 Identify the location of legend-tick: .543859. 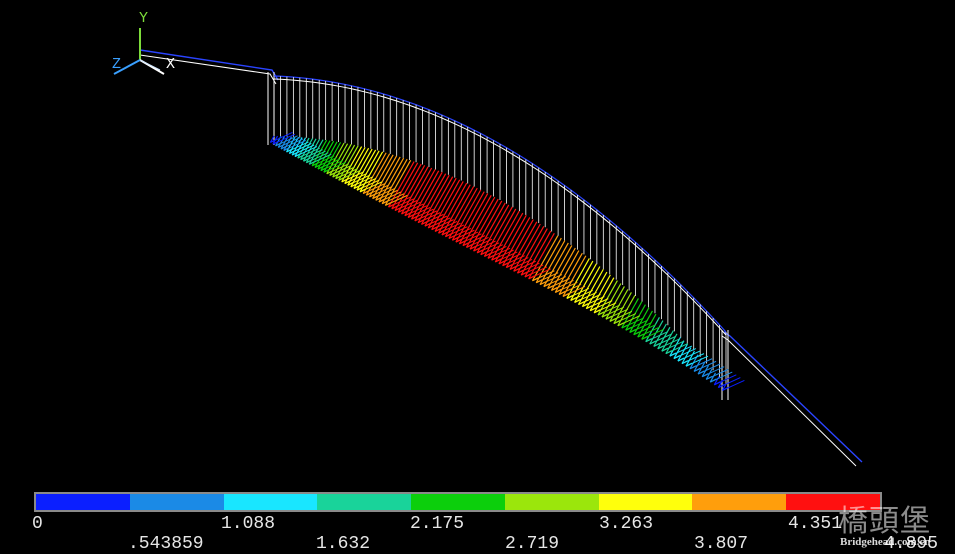
(166, 544).